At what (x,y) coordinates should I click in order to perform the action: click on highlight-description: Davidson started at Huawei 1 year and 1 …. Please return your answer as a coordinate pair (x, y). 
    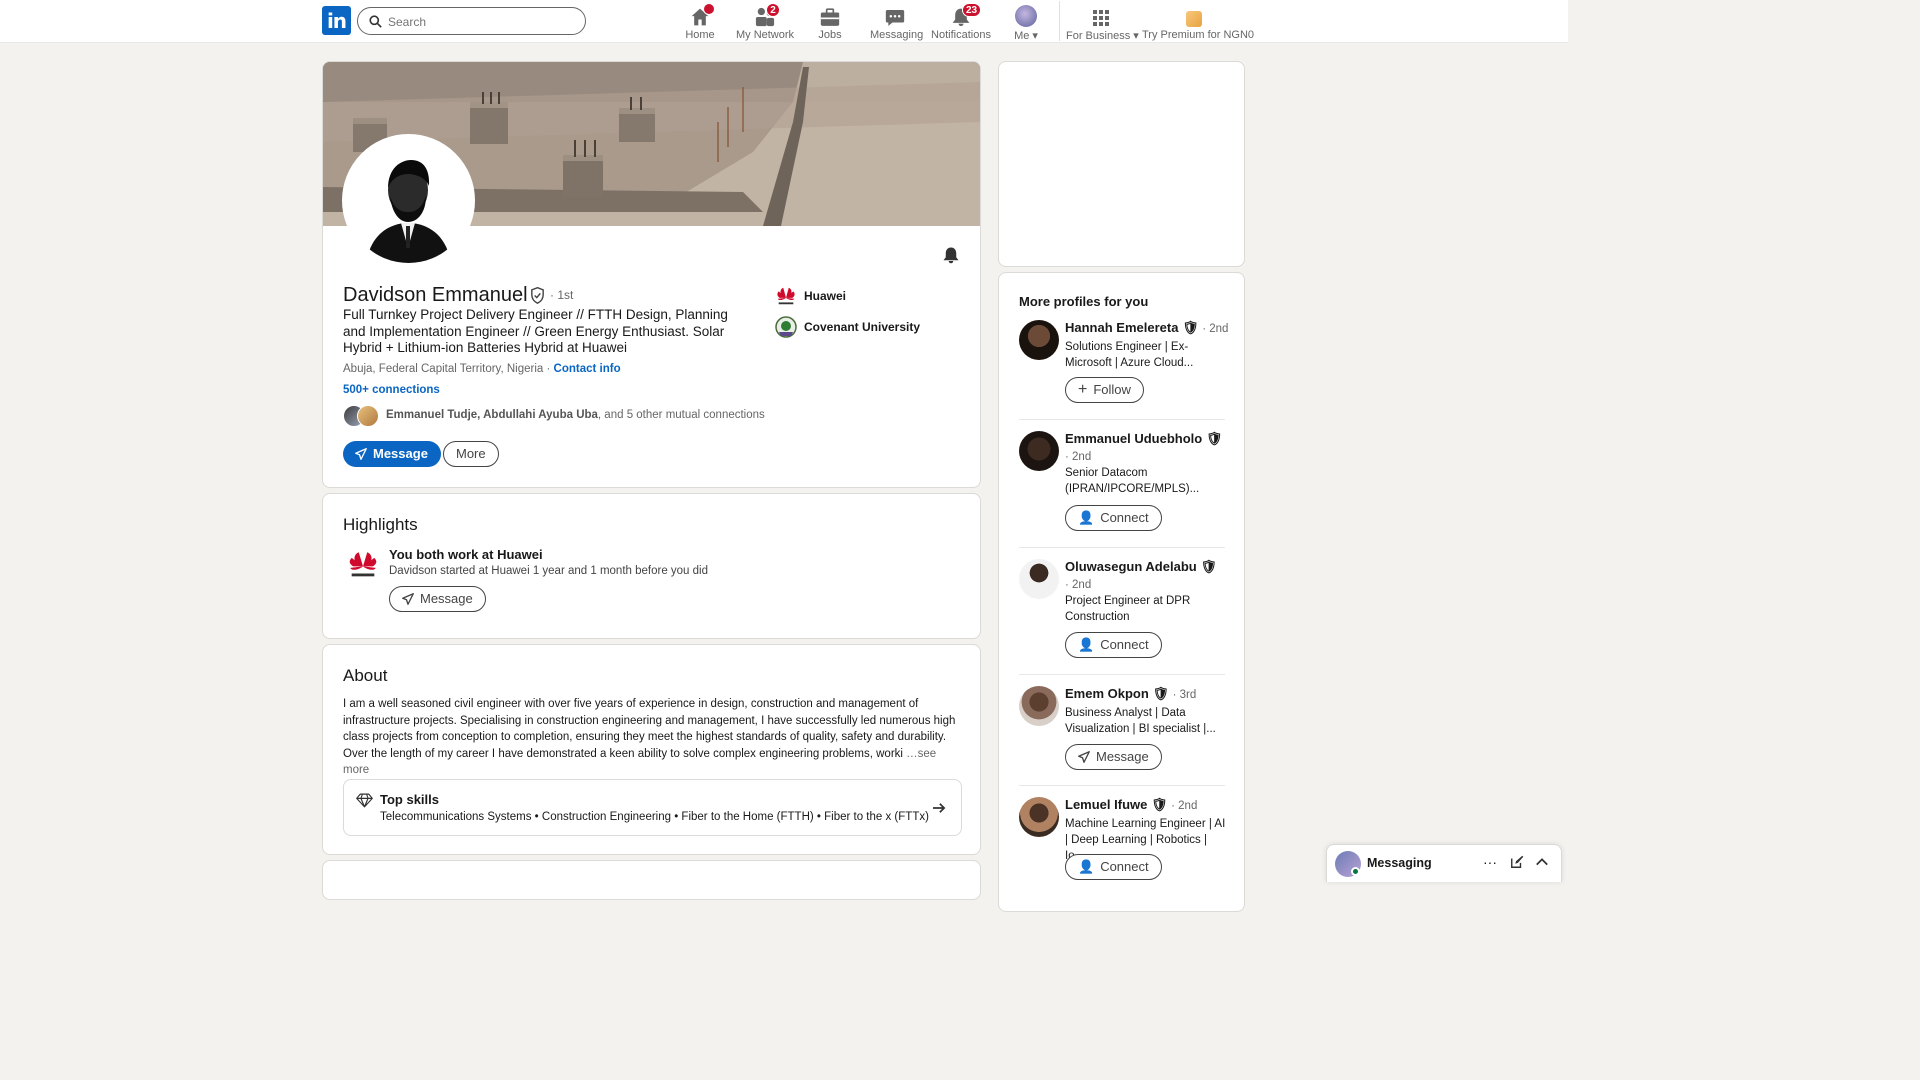
    Looking at the image, I should click on (548, 571).